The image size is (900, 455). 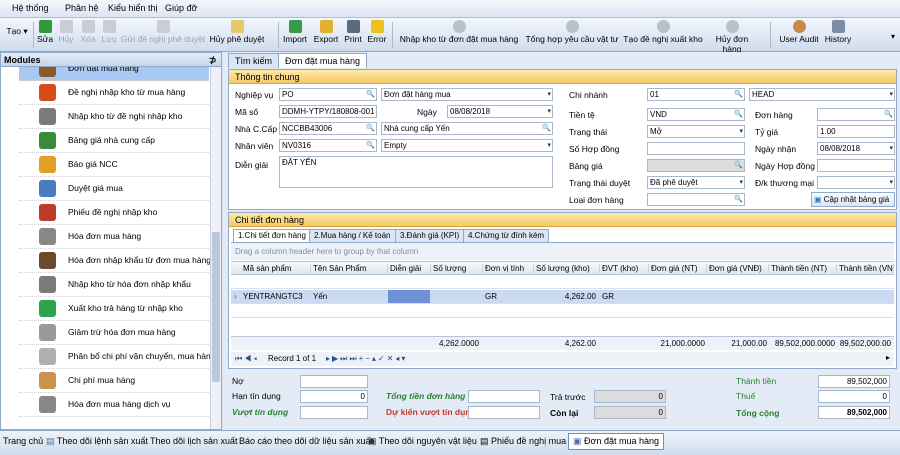 I want to click on status-production-orders: ▤ Theo dõi lệnh sản xuất, so click(x=97, y=441).